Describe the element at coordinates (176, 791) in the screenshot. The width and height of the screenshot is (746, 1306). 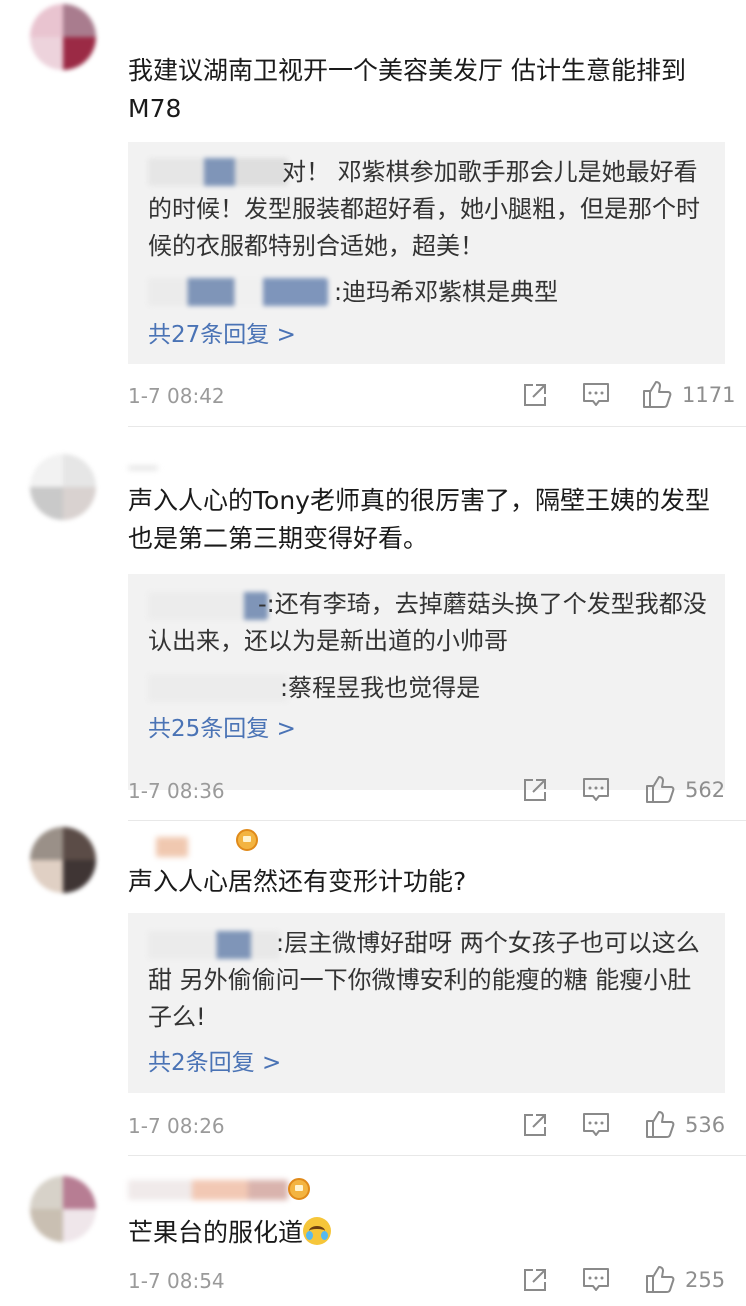
I see `timestamp: 1-7 08:36` at that location.